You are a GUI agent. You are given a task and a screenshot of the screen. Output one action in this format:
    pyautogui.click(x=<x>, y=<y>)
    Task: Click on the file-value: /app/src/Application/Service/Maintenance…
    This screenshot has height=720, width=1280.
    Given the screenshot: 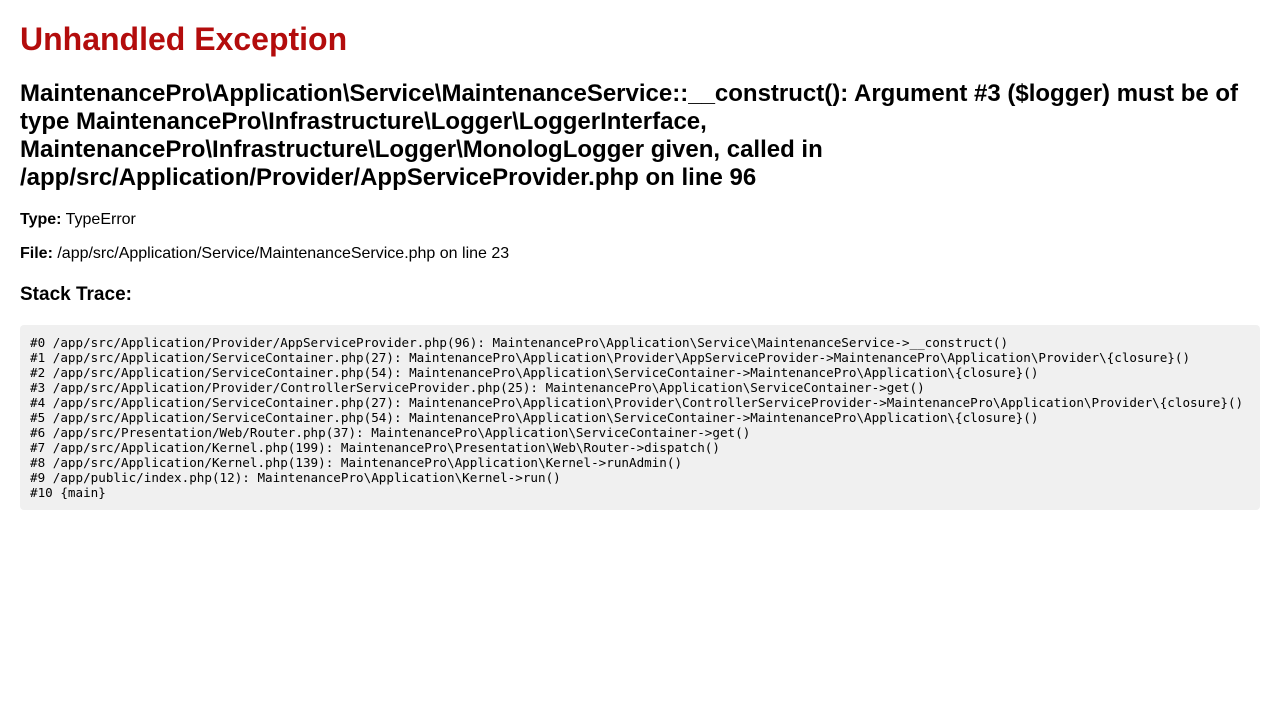 What is the action you would take?
    pyautogui.click(x=283, y=253)
    